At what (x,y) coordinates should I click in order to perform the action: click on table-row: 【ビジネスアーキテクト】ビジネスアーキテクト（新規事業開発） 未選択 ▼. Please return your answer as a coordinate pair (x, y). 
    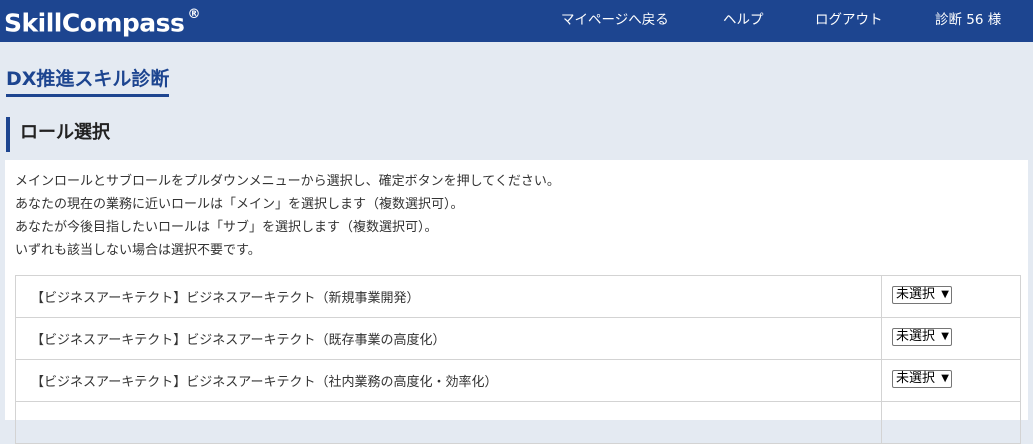
    Looking at the image, I should click on (518, 296).